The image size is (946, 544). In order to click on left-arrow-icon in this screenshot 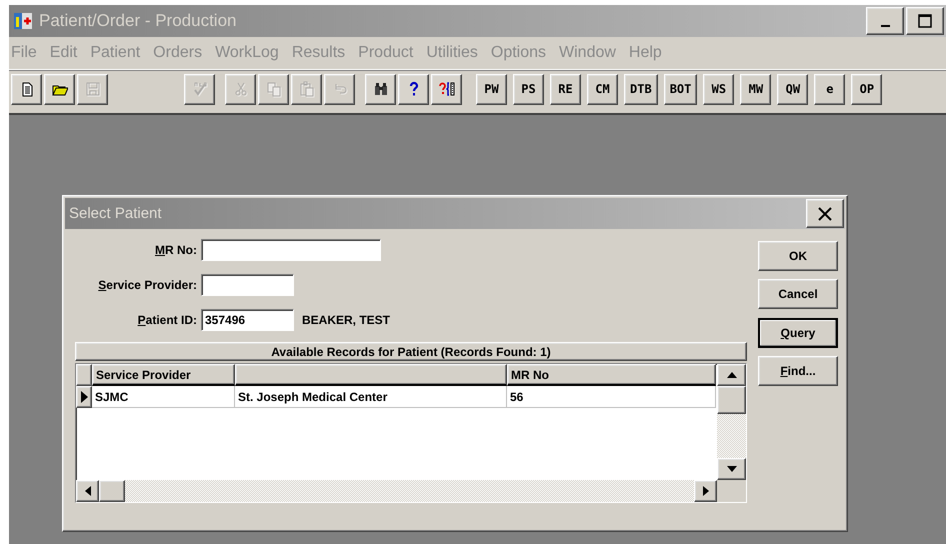, I will do `click(87, 491)`.